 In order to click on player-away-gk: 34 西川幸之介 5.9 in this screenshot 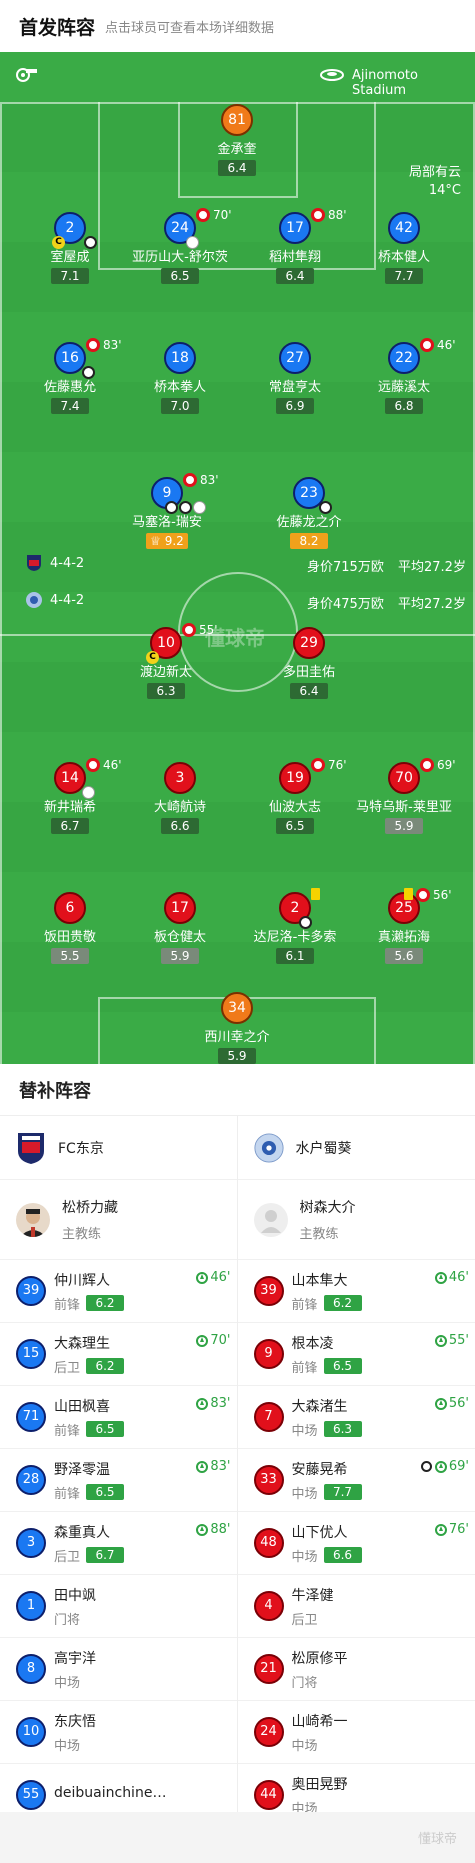, I will do `click(237, 1028)`.